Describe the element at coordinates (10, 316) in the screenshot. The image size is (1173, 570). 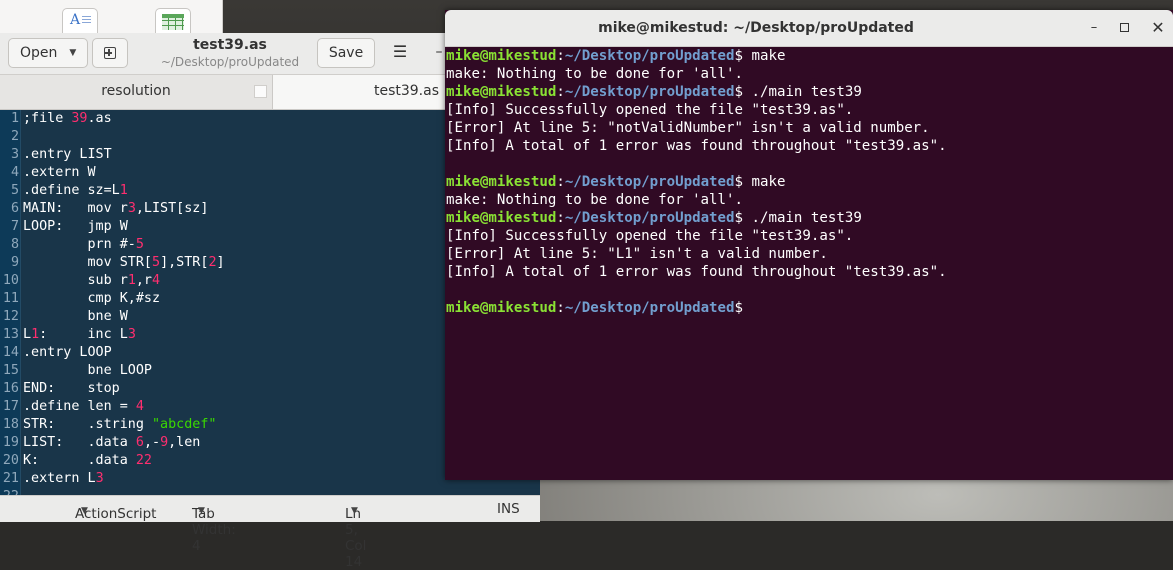
I see `line-number: 12` at that location.